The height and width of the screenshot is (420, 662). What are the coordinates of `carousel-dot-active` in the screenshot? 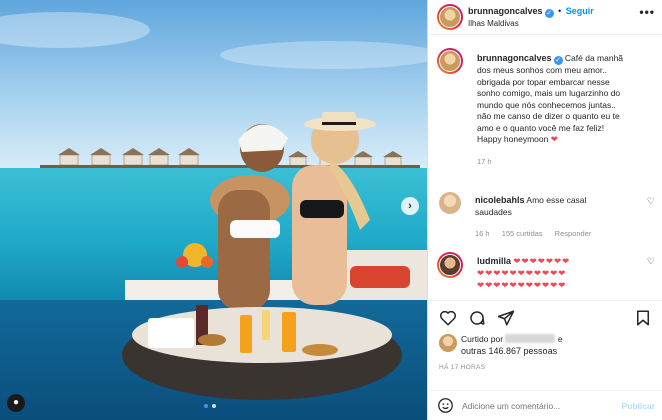 It's located at (206, 406).